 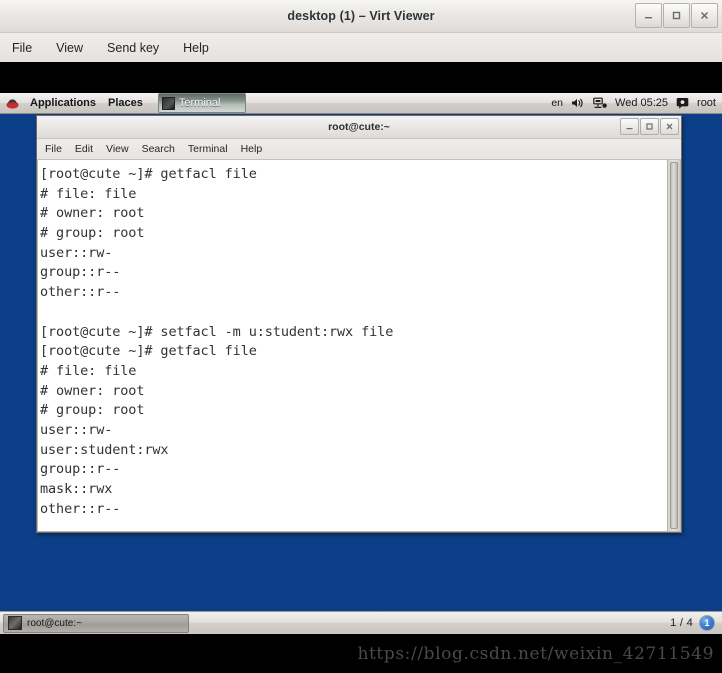 I want to click on terminal-scrollbar-thumb, so click(x=674, y=345).